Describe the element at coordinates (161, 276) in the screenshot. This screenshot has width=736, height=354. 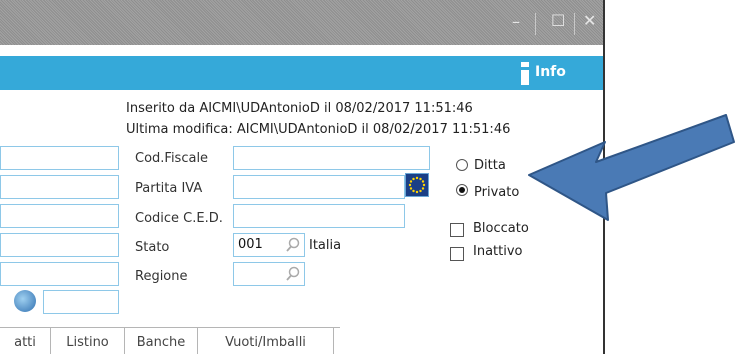
I see `regione-label: Regione` at that location.